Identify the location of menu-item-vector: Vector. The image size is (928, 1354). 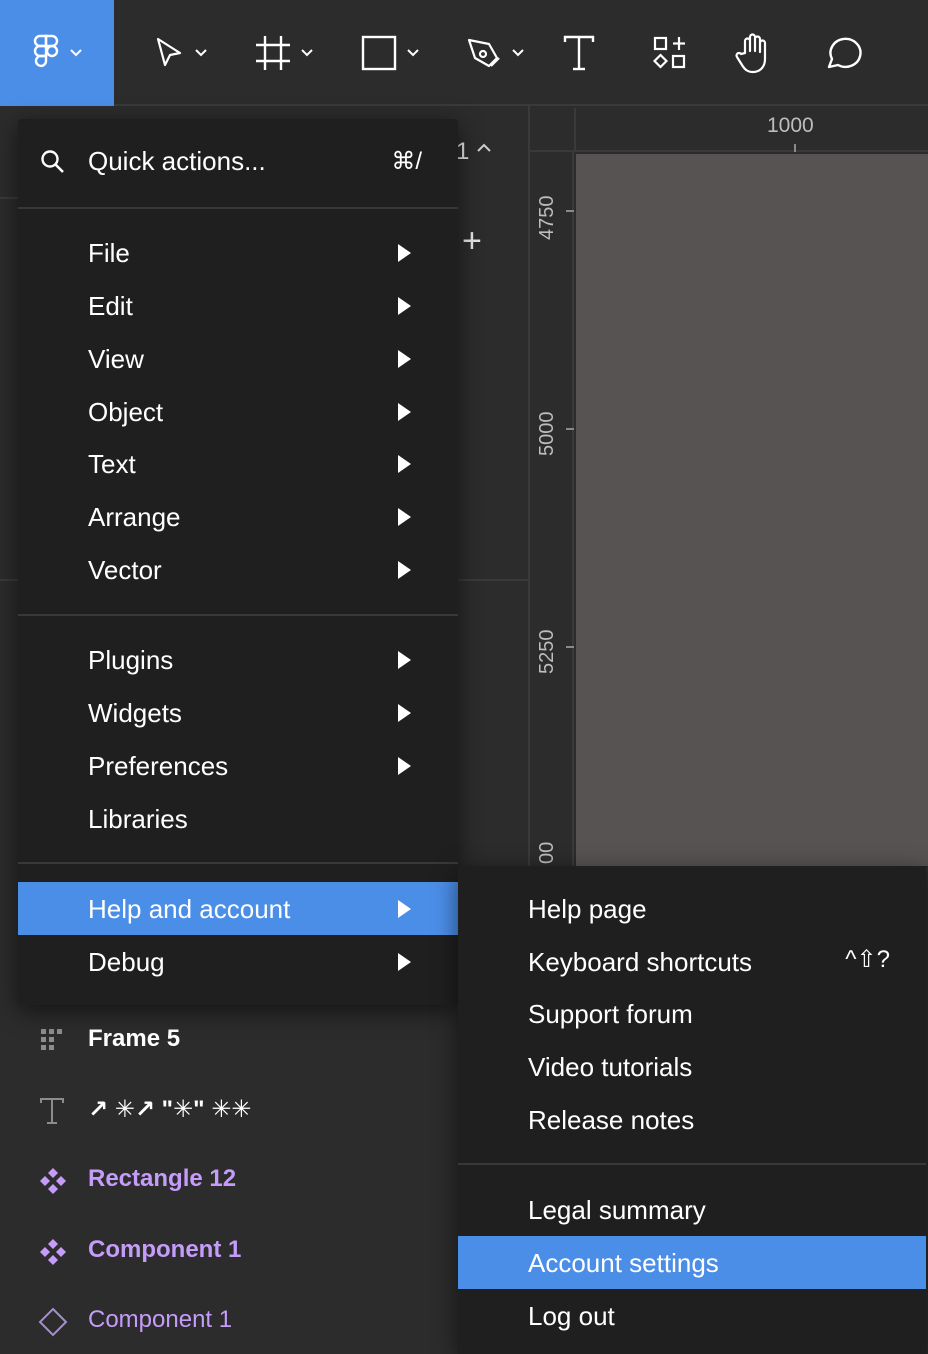
(238, 569).